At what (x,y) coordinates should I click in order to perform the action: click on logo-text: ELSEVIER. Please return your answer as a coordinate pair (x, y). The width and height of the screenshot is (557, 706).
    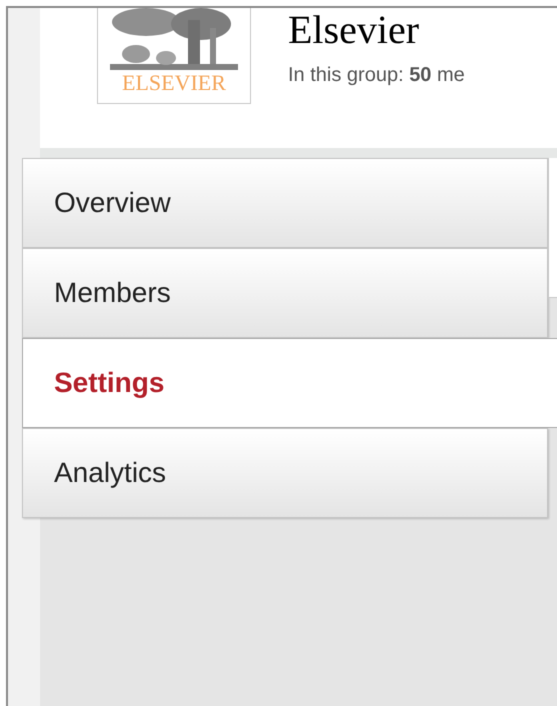
    Looking at the image, I should click on (174, 83).